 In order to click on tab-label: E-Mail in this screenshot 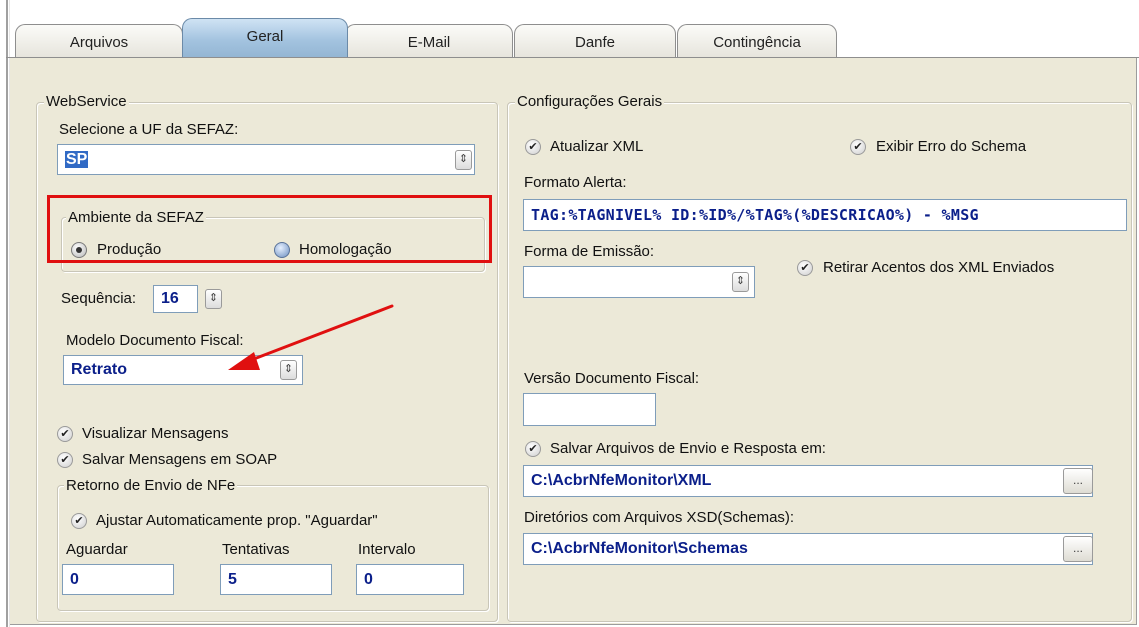, I will do `click(429, 42)`.